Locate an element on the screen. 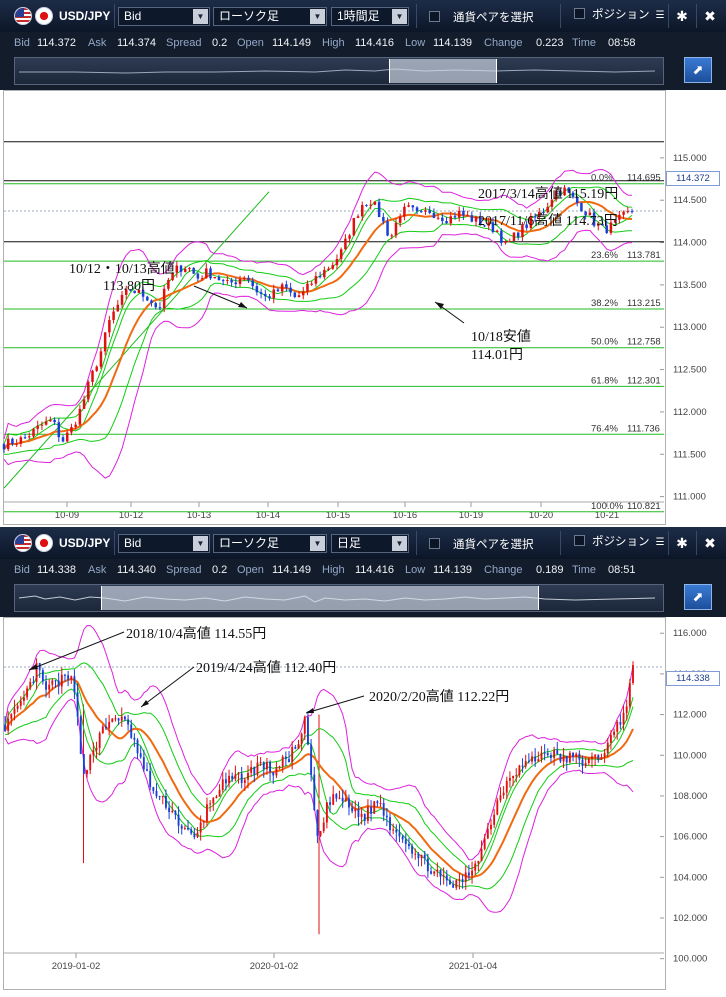  time-value: 08:51 is located at coordinates (622, 570).